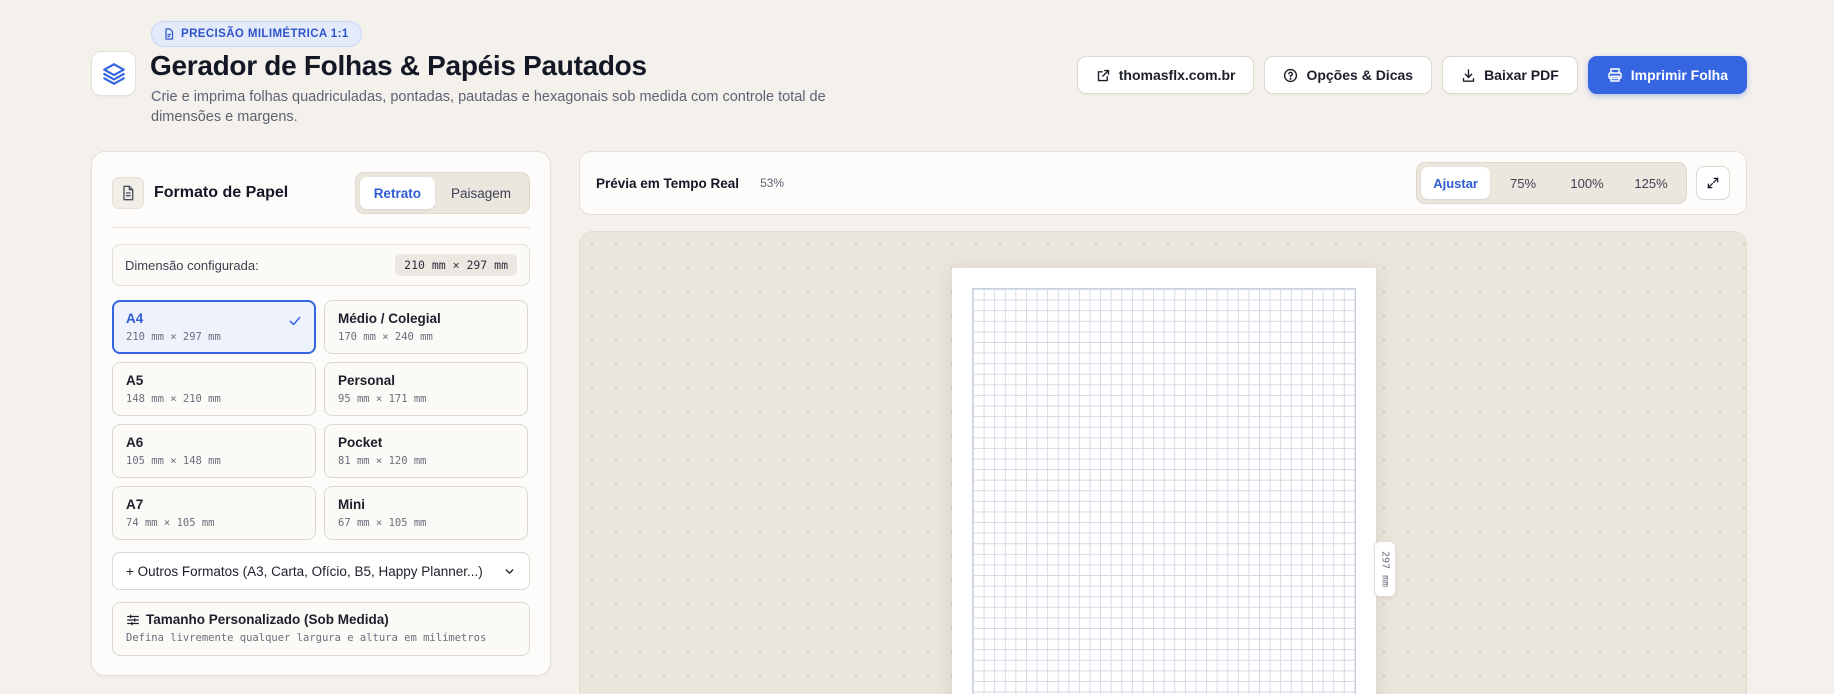 Image resolution: width=1834 pixels, height=694 pixels. Describe the element at coordinates (214, 327) in the screenshot. I see `format-card-a4: A4 210 mm × 297 mm` at that location.